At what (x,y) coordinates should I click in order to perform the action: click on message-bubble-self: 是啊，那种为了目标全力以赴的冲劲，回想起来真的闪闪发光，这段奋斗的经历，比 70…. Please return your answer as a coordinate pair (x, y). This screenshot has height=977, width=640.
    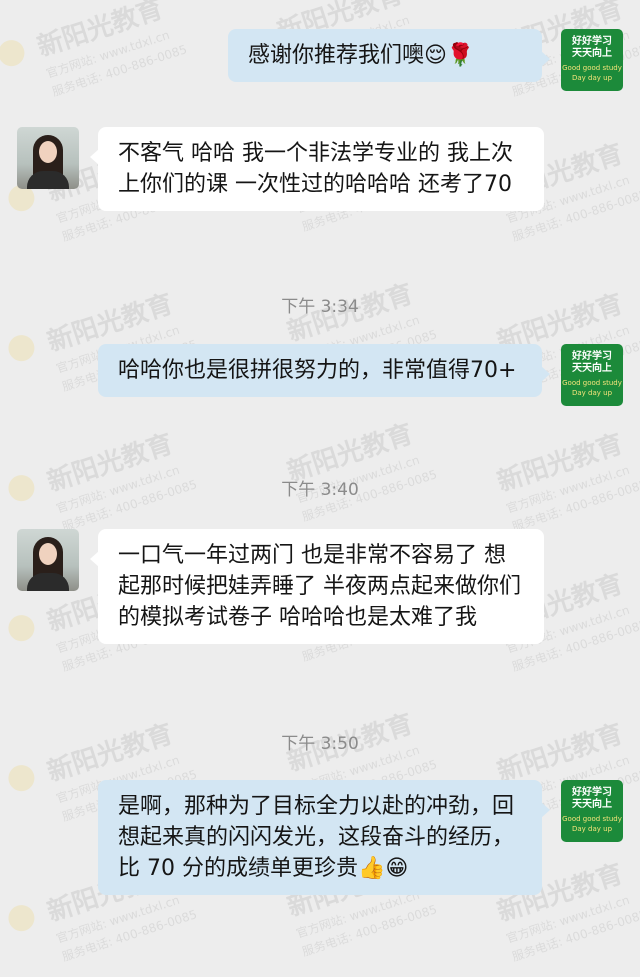
    Looking at the image, I should click on (324, 837).